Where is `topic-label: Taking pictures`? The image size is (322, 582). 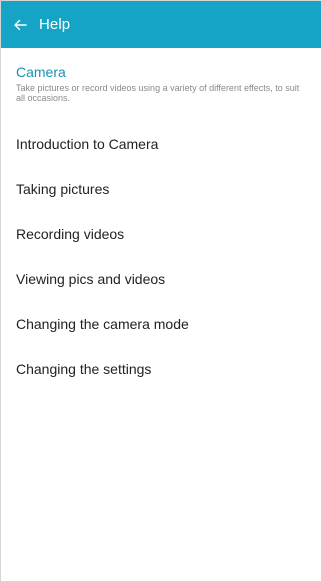 topic-label: Taking pictures is located at coordinates (63, 188).